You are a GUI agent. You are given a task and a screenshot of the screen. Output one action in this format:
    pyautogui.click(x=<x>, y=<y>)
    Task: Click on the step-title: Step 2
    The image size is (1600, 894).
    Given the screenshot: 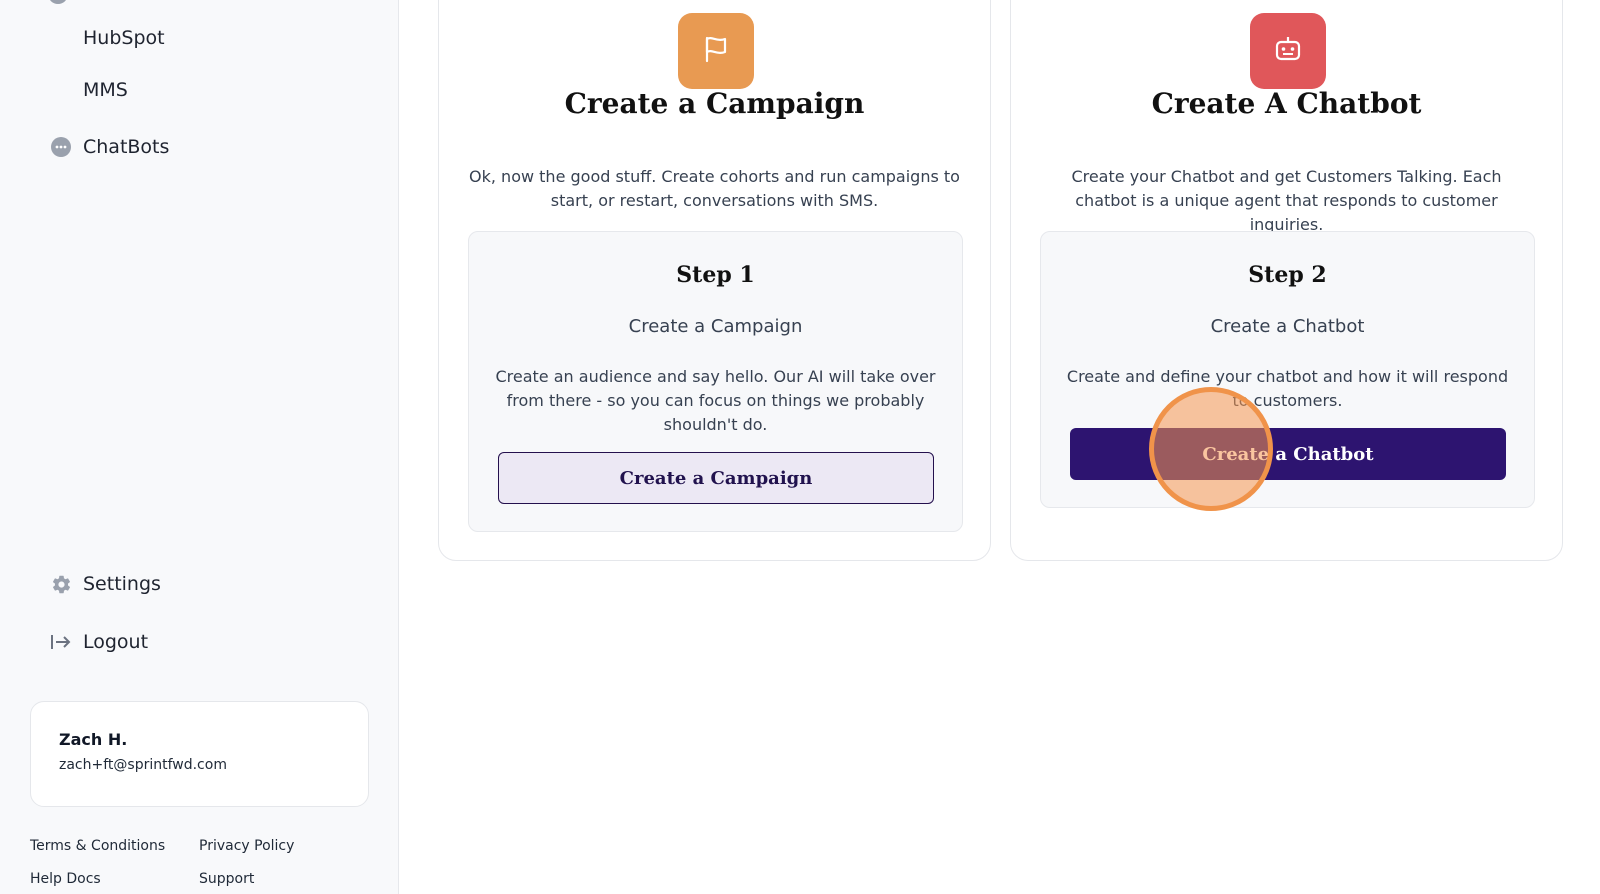 What is the action you would take?
    pyautogui.click(x=1287, y=275)
    